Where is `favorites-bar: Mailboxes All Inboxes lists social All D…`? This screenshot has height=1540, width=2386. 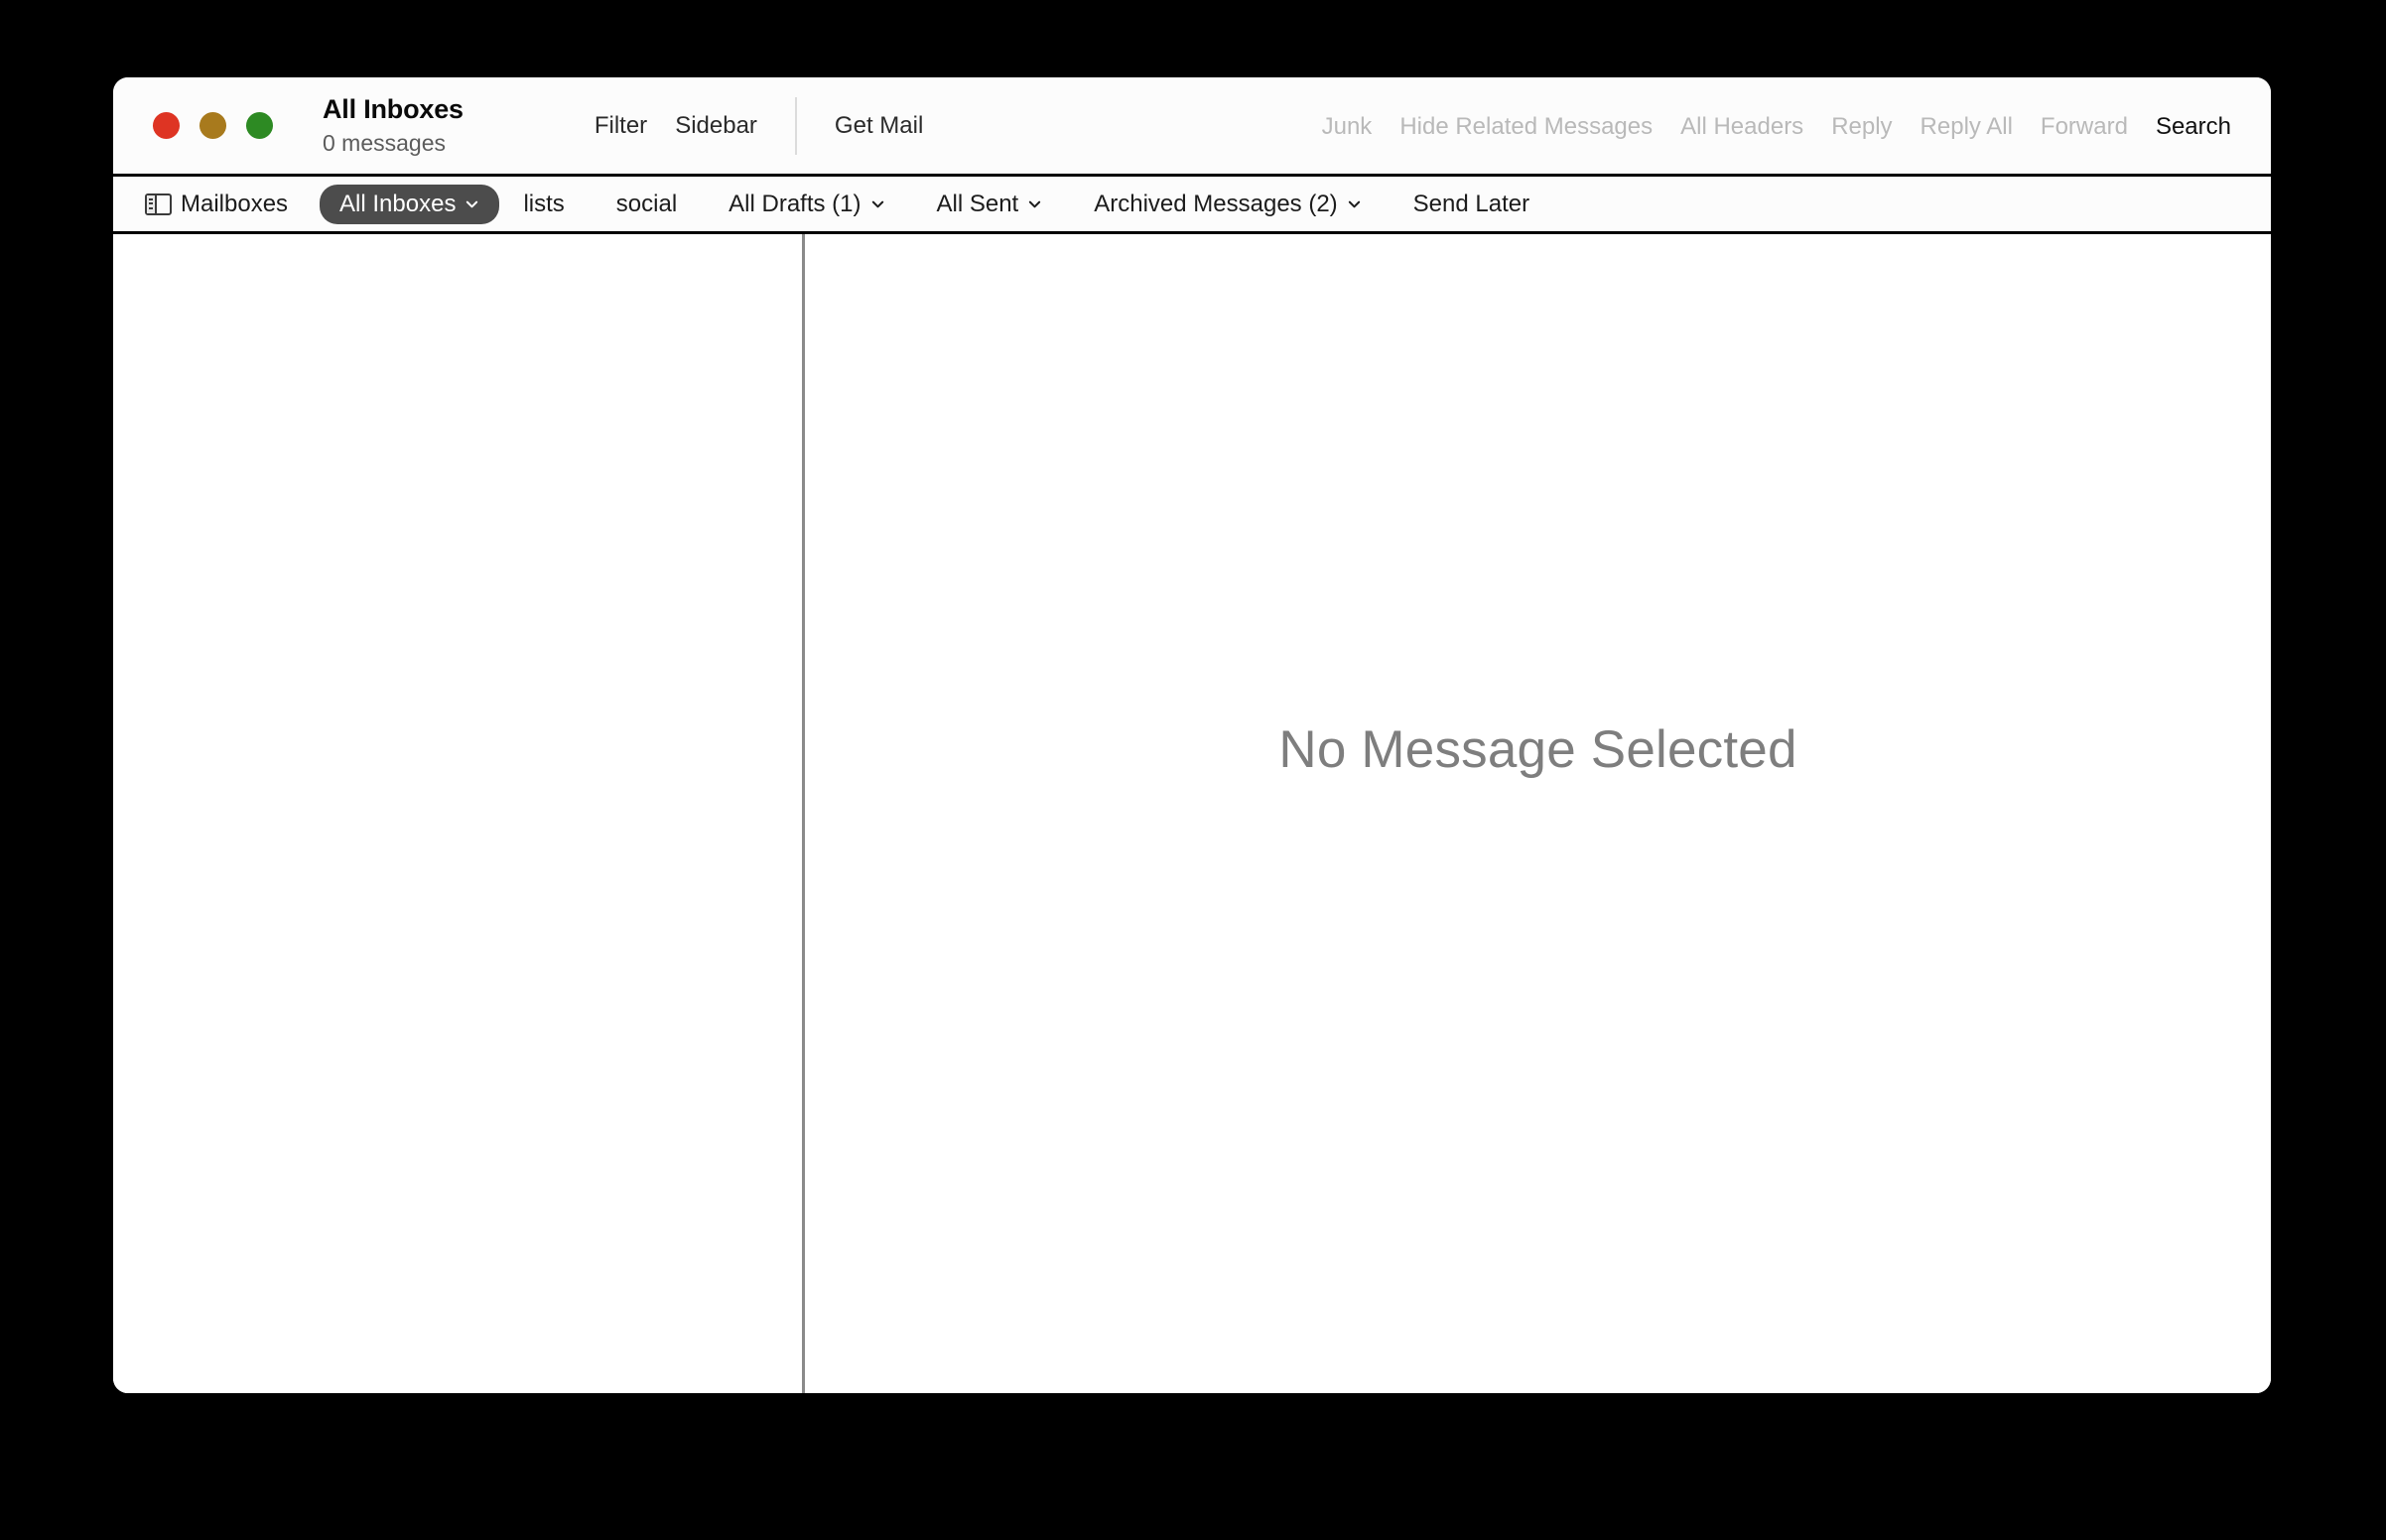
favorites-bar: Mailboxes All Inboxes lists social All D… is located at coordinates (1192, 205).